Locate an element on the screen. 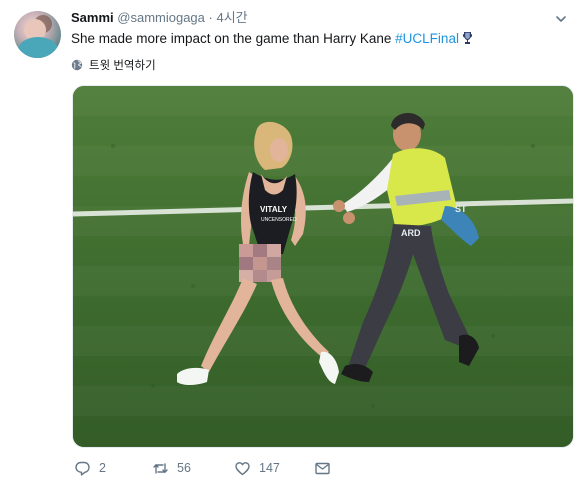 This screenshot has width=580, height=485. reply-button: 2 is located at coordinates (113, 468).